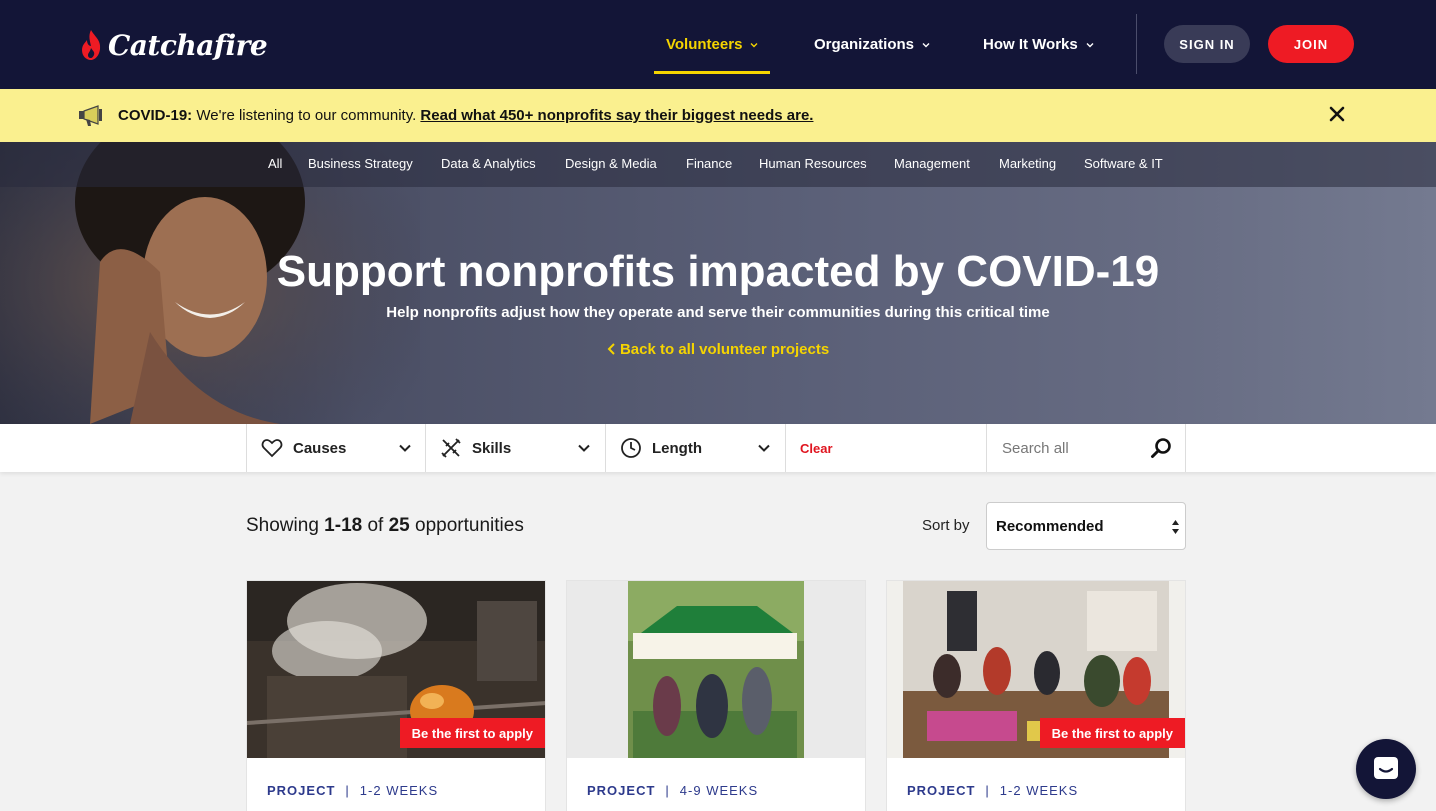 The height and width of the screenshot is (811, 1436). I want to click on chat-icon, so click(1386, 768).